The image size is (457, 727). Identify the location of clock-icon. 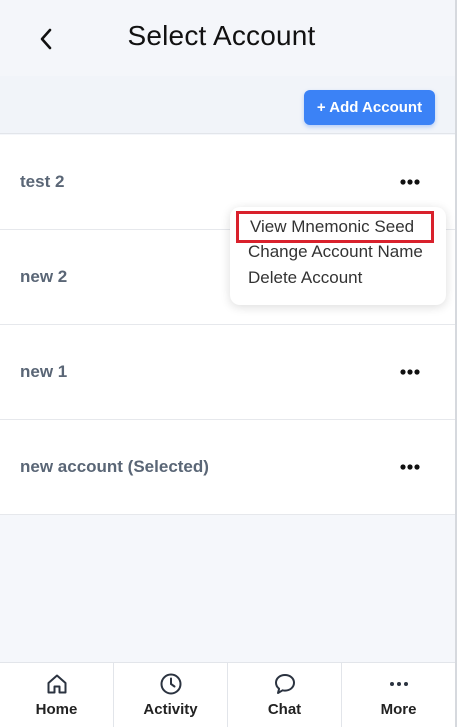
(170, 684).